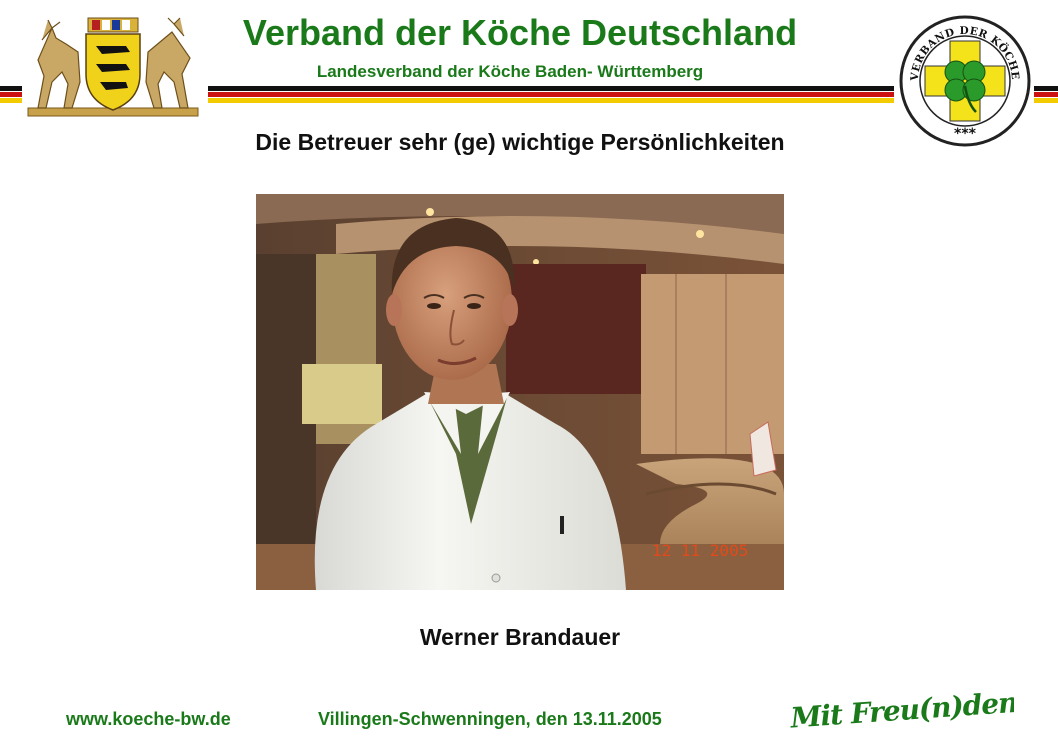  Describe the element at coordinates (490, 719) in the screenshot. I see `footer-place-date: Villingen-Schwenningen, den 13.11.2005` at that location.